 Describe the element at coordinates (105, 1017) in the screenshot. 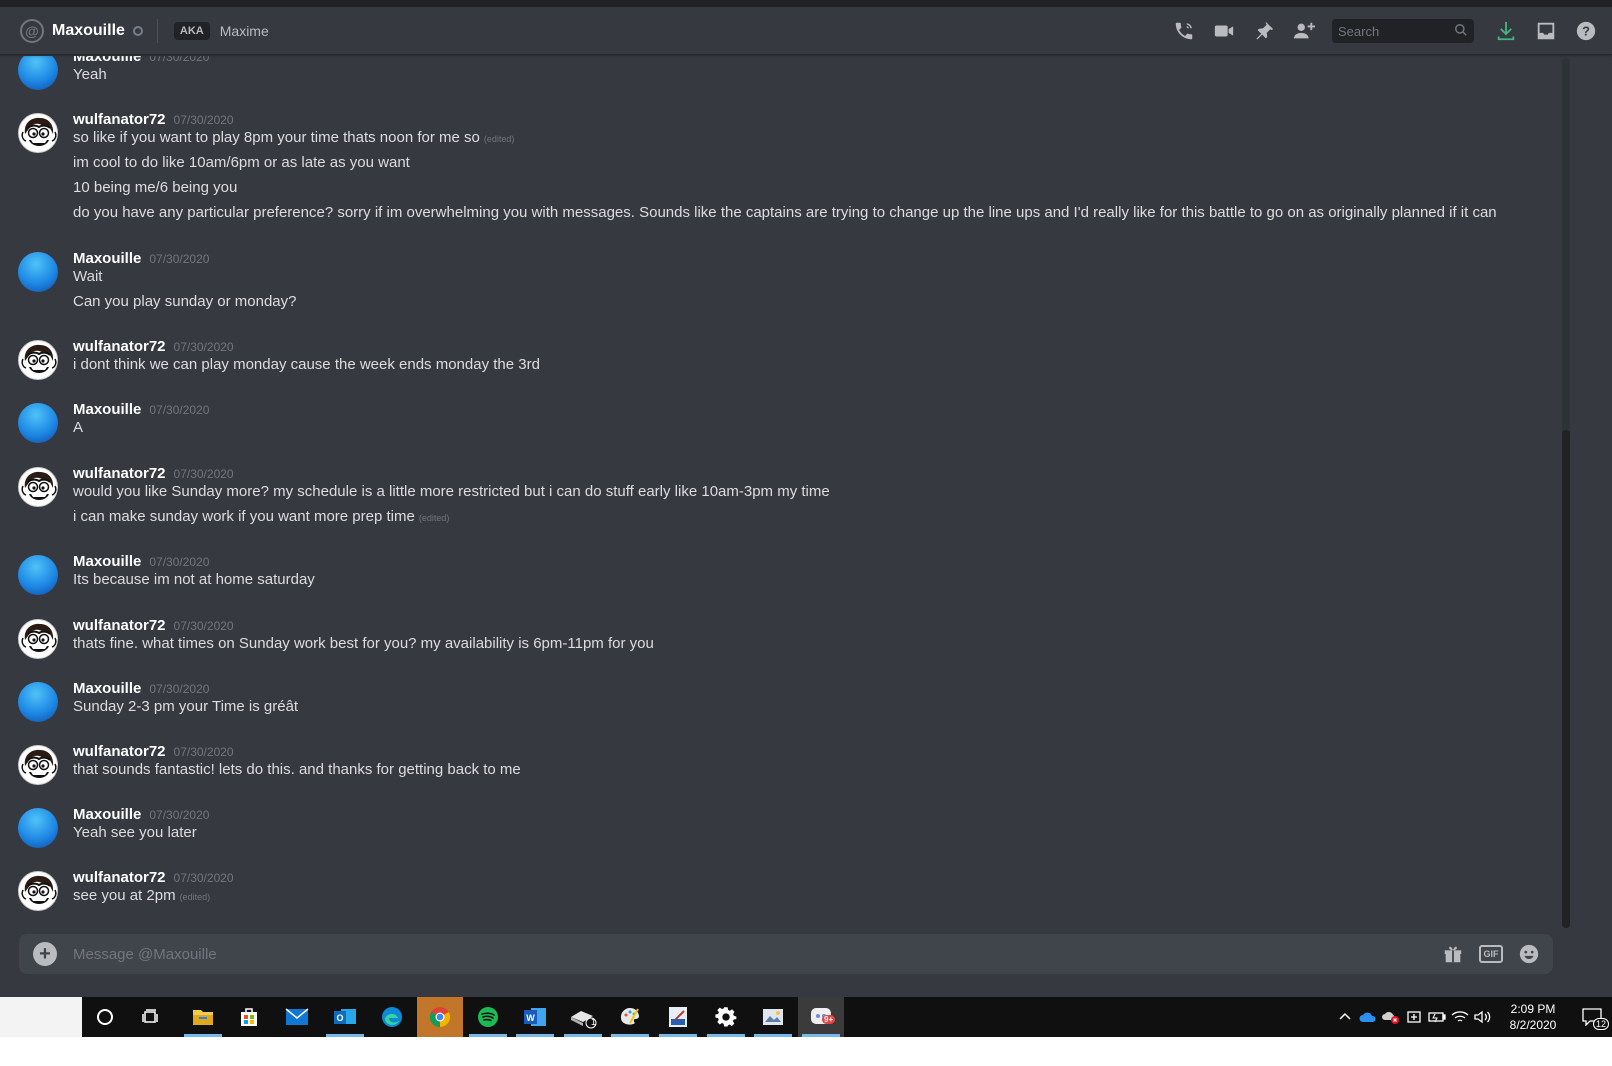

I see `cortana-search-icon` at that location.